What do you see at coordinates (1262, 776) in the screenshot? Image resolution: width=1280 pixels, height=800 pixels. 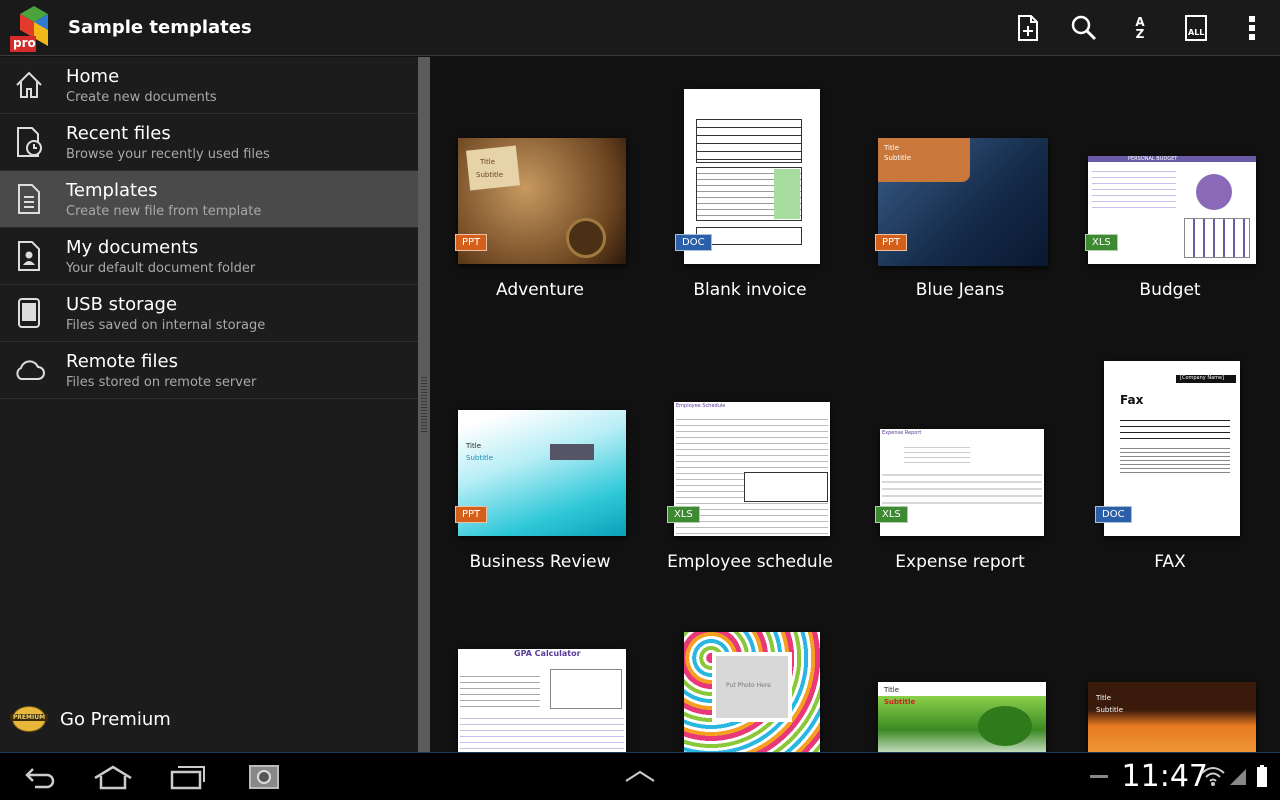 I see `battery-icon` at bounding box center [1262, 776].